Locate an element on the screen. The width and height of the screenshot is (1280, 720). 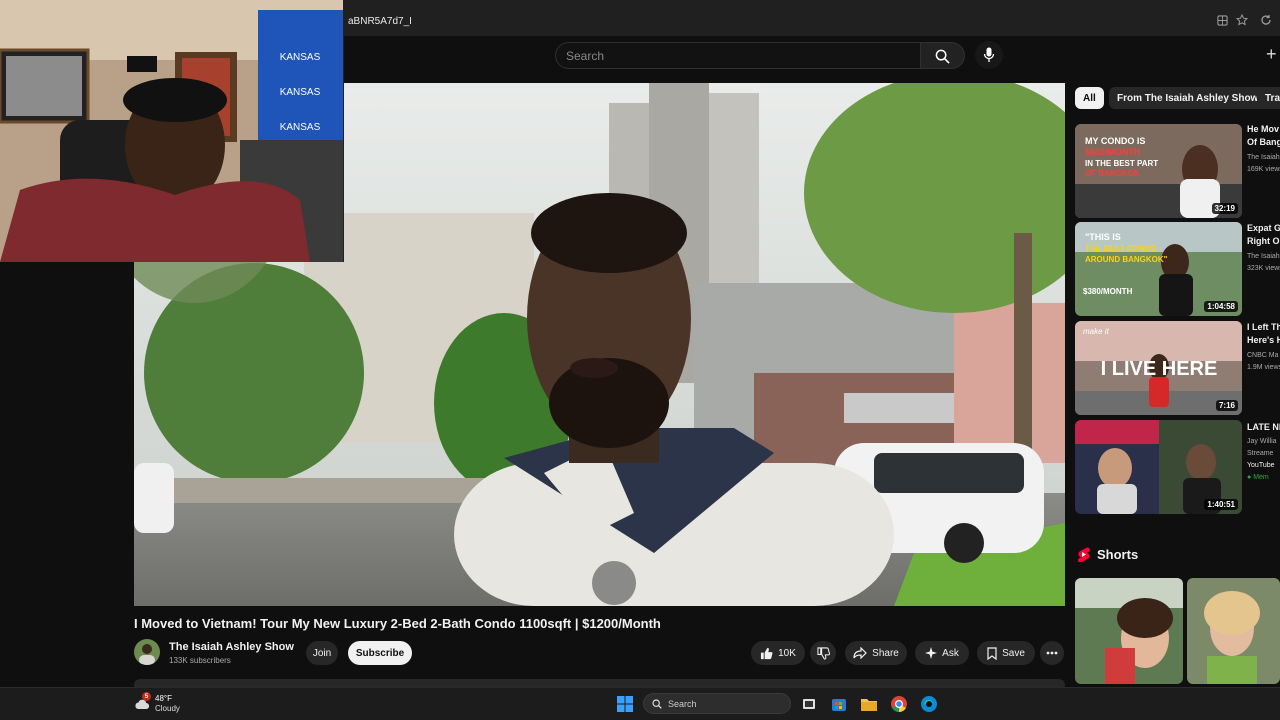
taskbar-search: Search is located at coordinates (717, 703).